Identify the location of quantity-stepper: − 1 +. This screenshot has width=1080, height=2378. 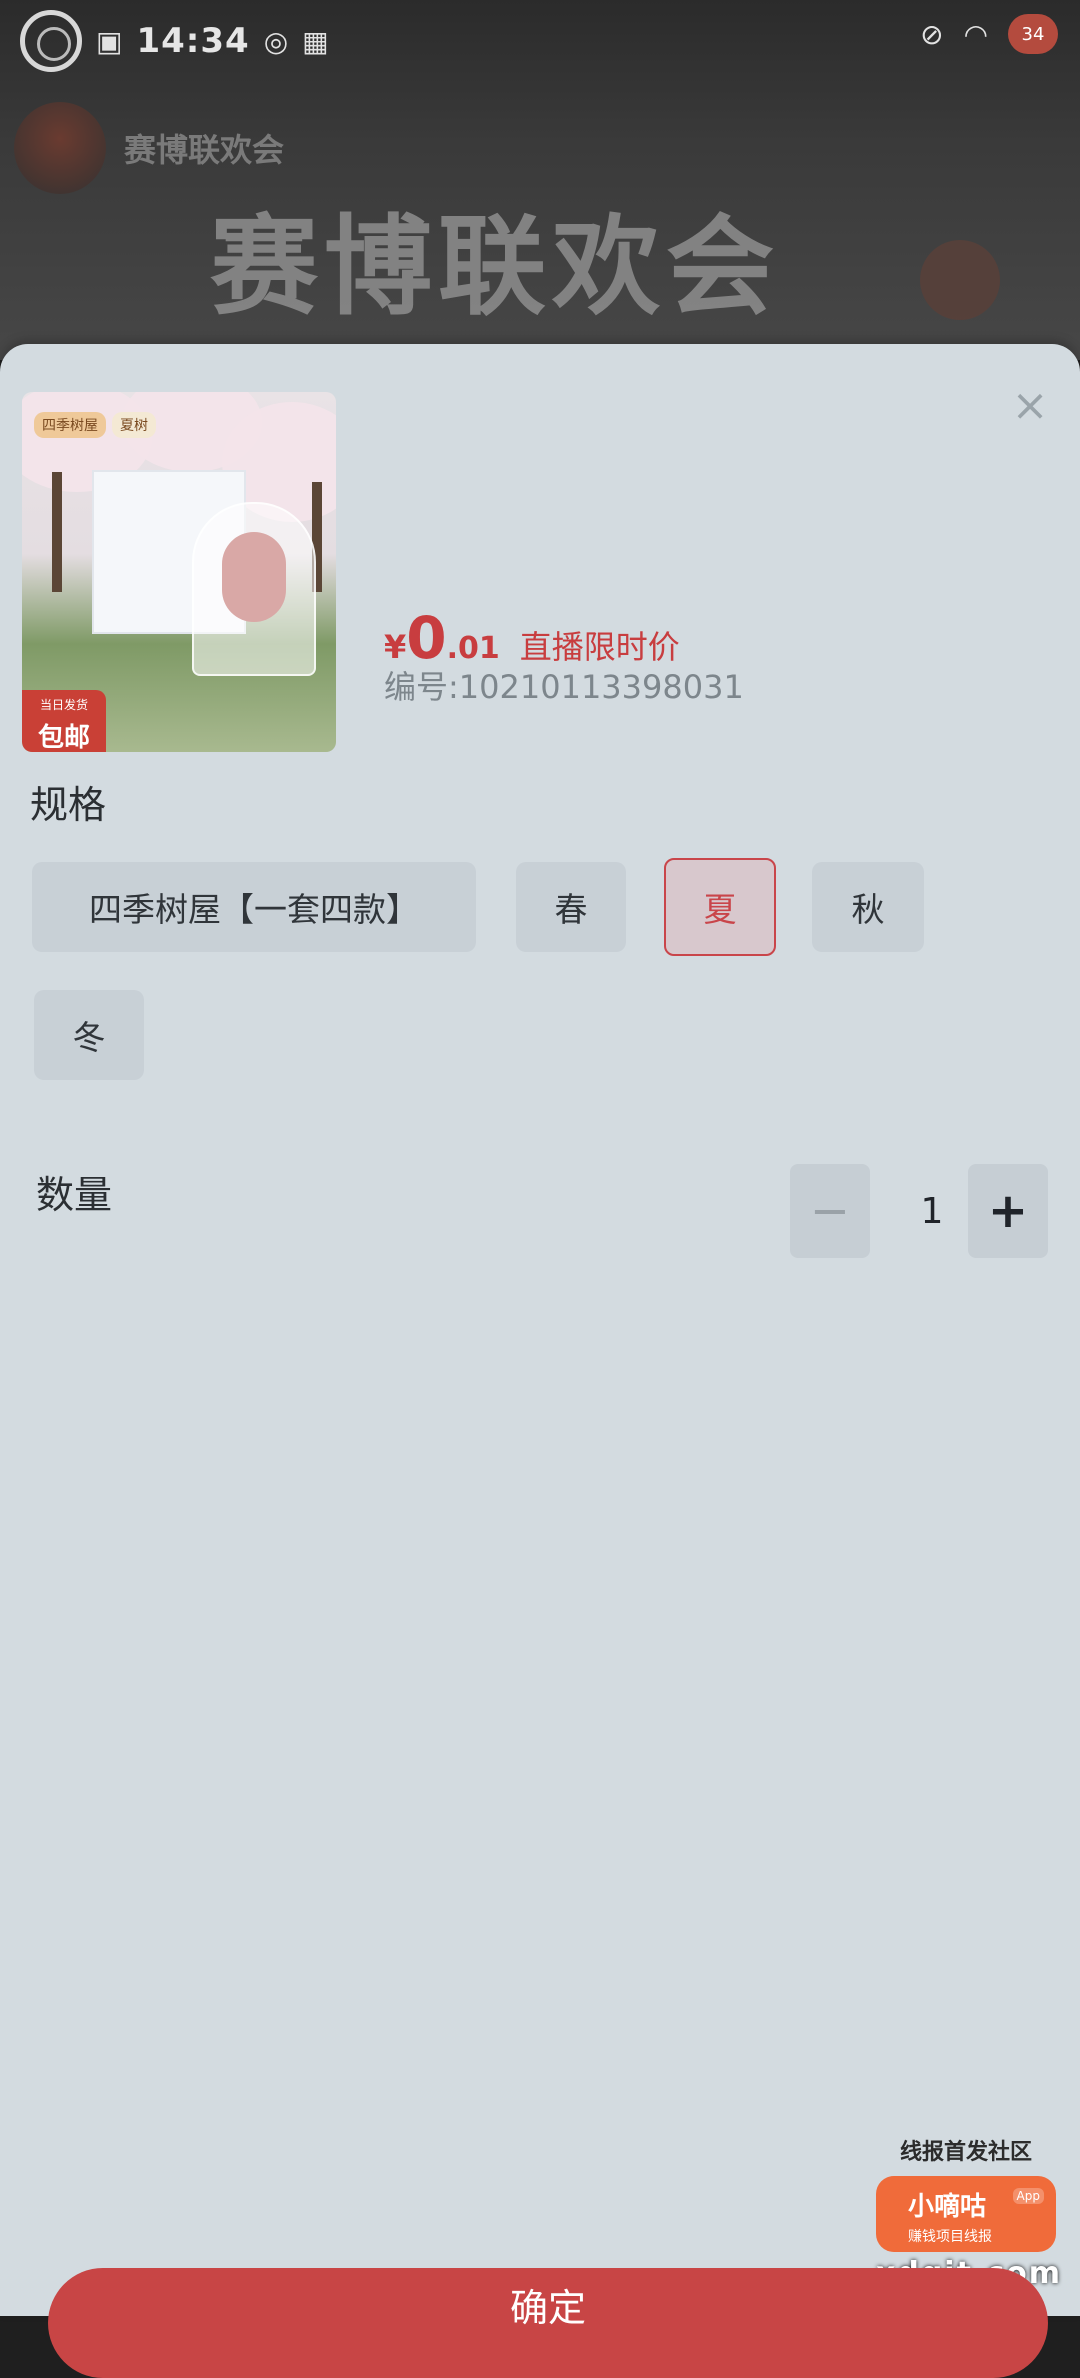
(920, 1214).